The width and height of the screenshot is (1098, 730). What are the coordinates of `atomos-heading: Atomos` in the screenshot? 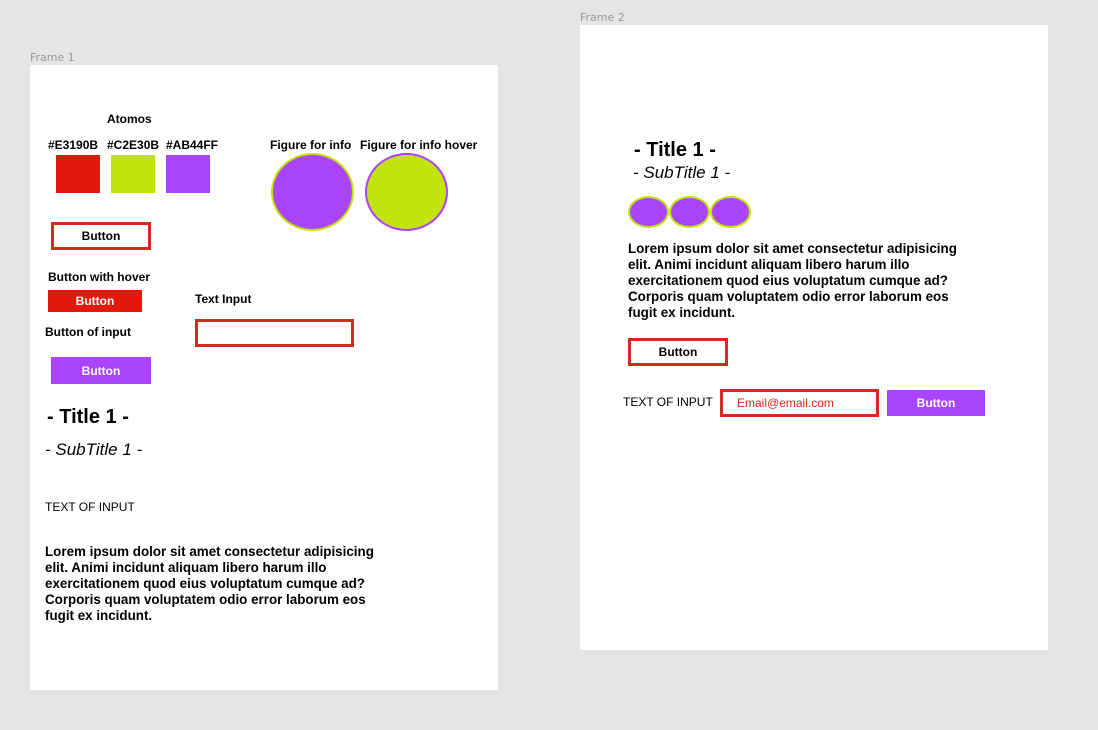 It's located at (129, 119).